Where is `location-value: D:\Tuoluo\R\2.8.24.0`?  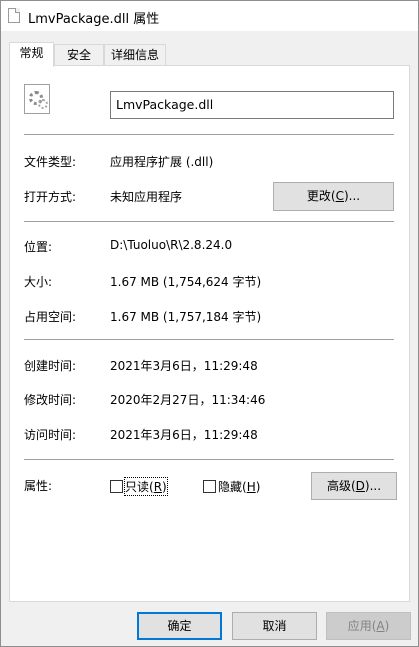 location-value: D:\Tuoluo\R\2.8.24.0 is located at coordinates (171, 245).